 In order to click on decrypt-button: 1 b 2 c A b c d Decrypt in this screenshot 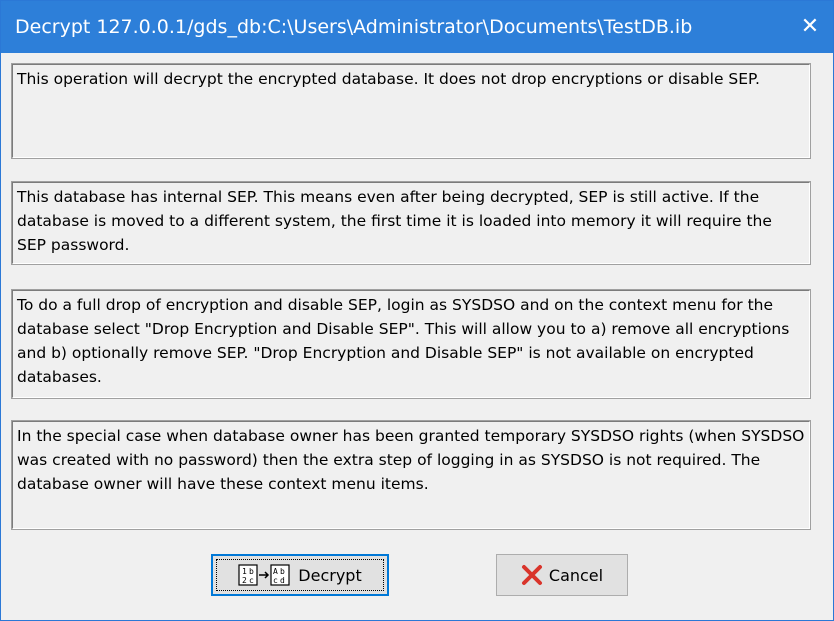, I will do `click(300, 575)`.